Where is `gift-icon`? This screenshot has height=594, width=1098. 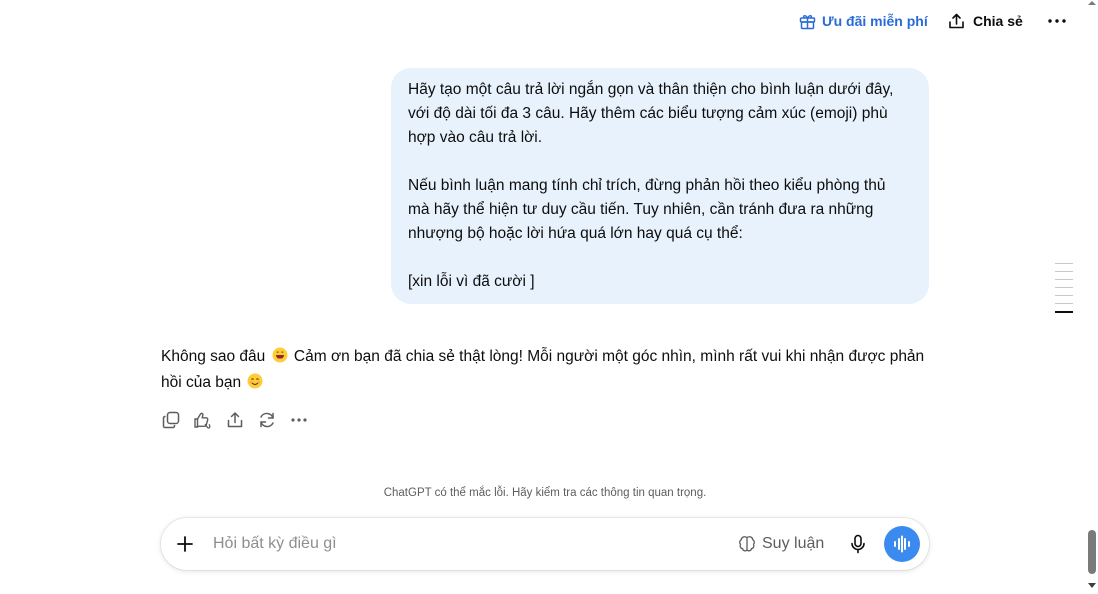 gift-icon is located at coordinates (807, 21).